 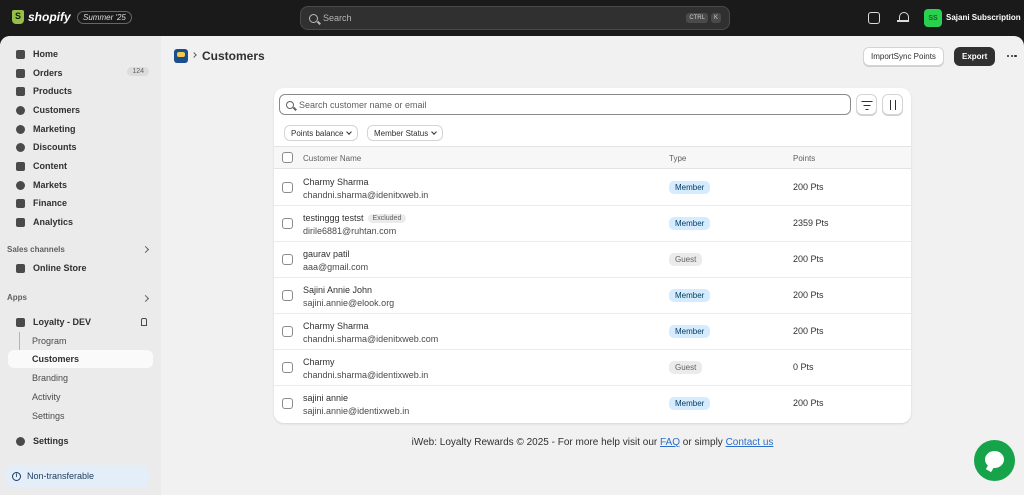 I want to click on non-transferable-text: Non-transferable, so click(x=61, y=476).